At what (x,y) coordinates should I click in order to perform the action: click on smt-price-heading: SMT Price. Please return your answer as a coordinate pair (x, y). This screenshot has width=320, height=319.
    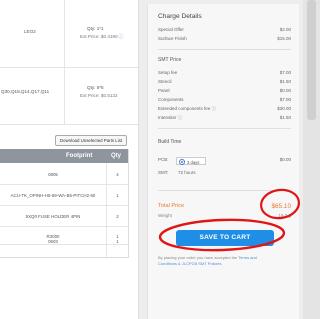
    Looking at the image, I should click on (170, 60).